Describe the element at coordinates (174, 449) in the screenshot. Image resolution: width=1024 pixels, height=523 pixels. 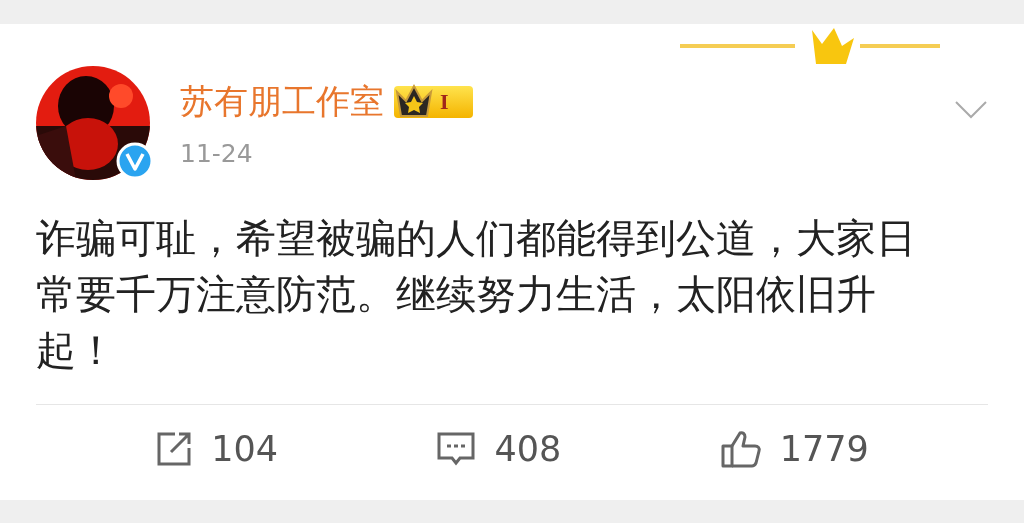
I see `share-icon` at that location.